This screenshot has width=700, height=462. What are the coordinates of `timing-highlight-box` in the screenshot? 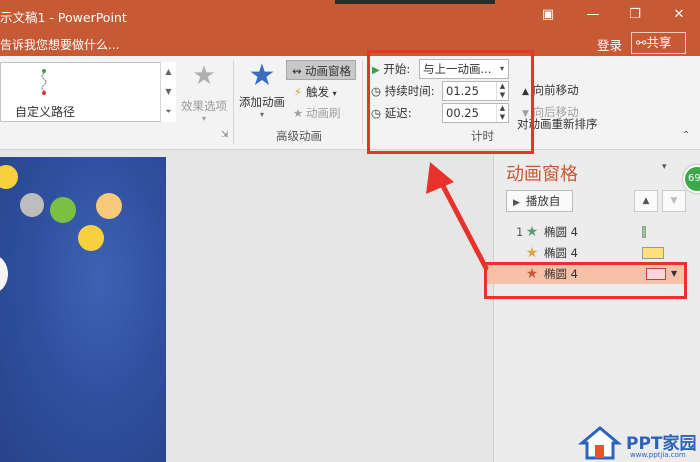 It's located at (450, 102).